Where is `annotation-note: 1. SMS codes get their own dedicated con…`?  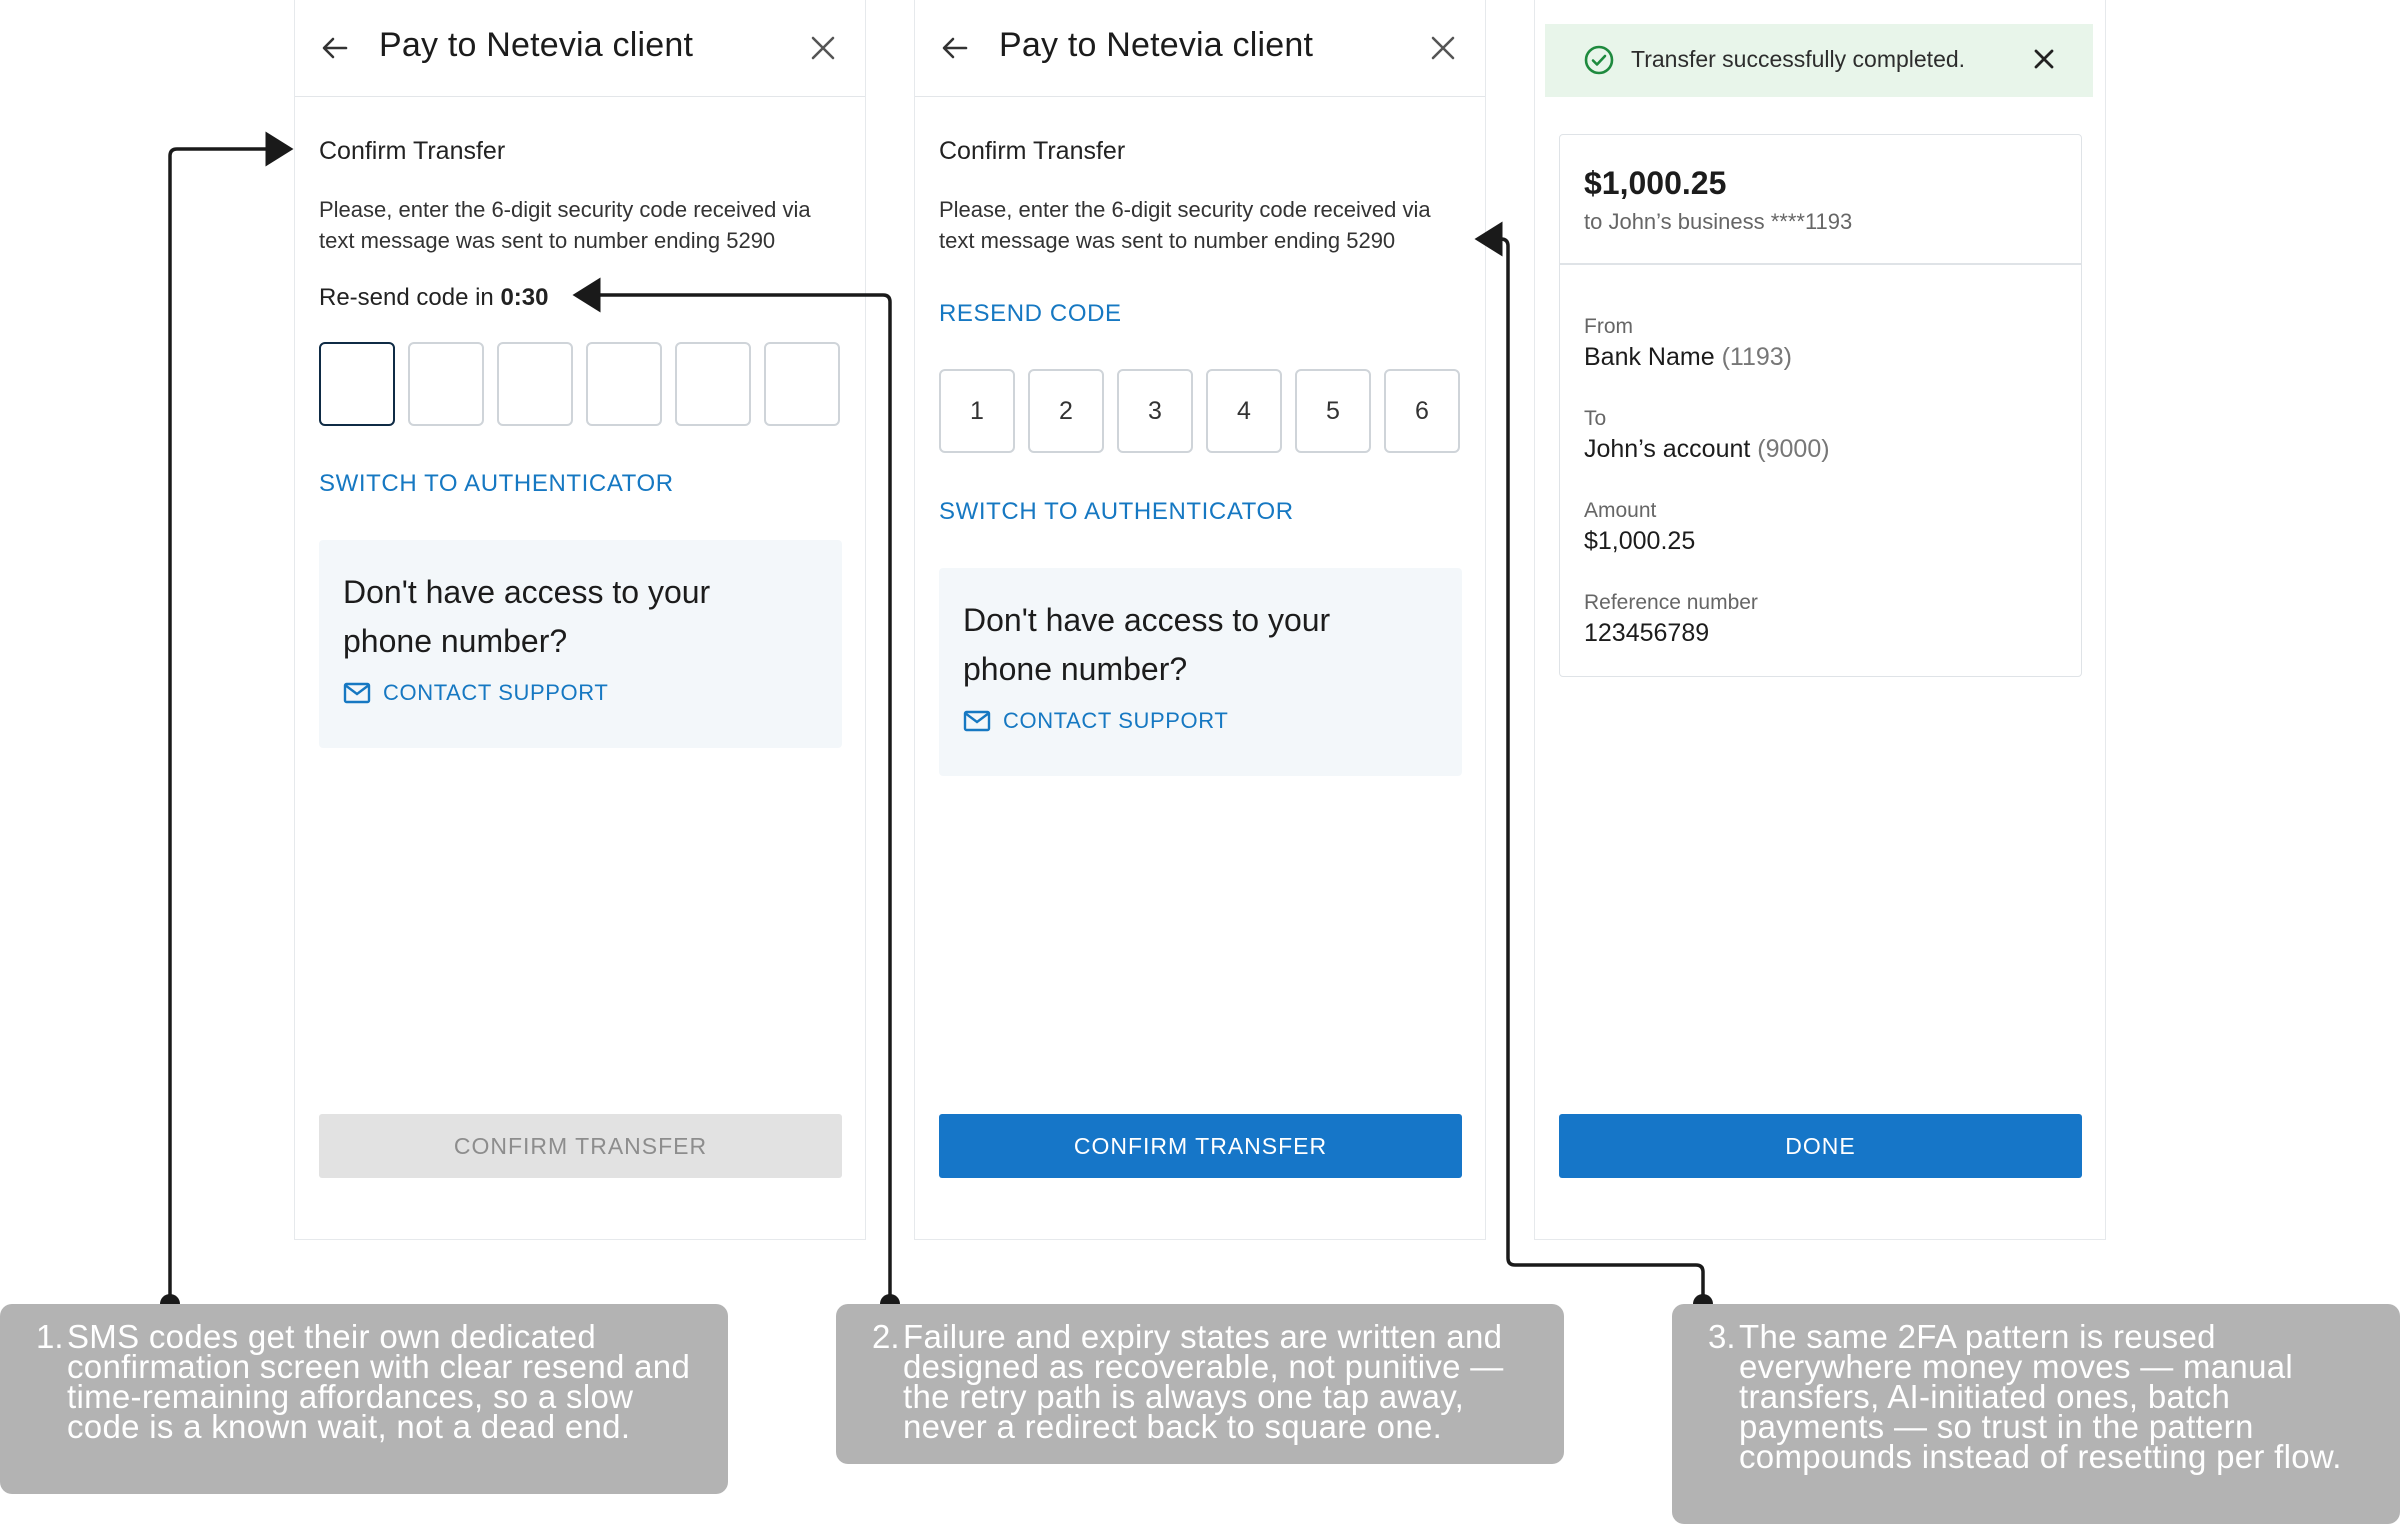 annotation-note: 1. SMS codes get their own dedicated con… is located at coordinates (364, 1399).